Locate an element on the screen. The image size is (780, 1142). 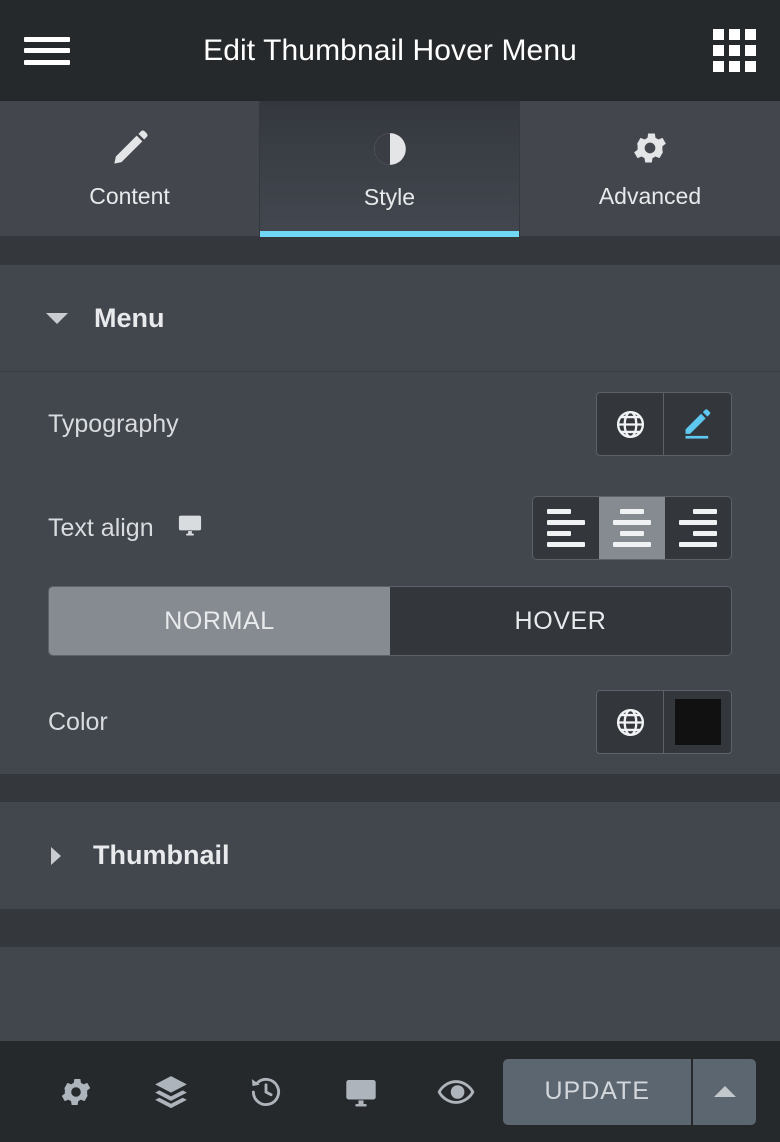
text-align-label: Text align is located at coordinates (101, 527).